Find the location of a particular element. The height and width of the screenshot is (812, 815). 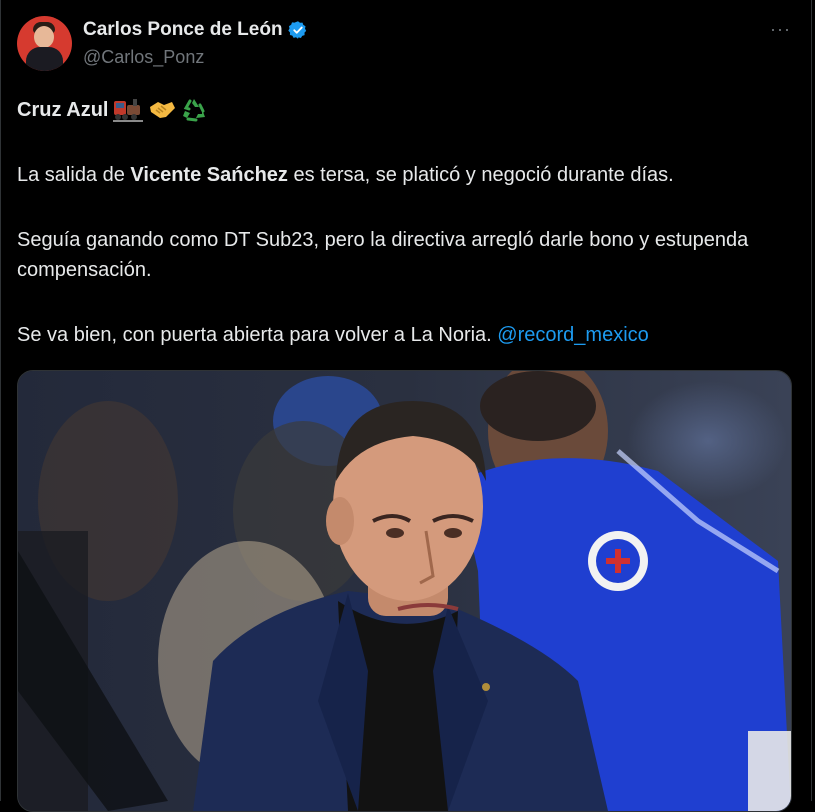

avatar is located at coordinates (44, 43).